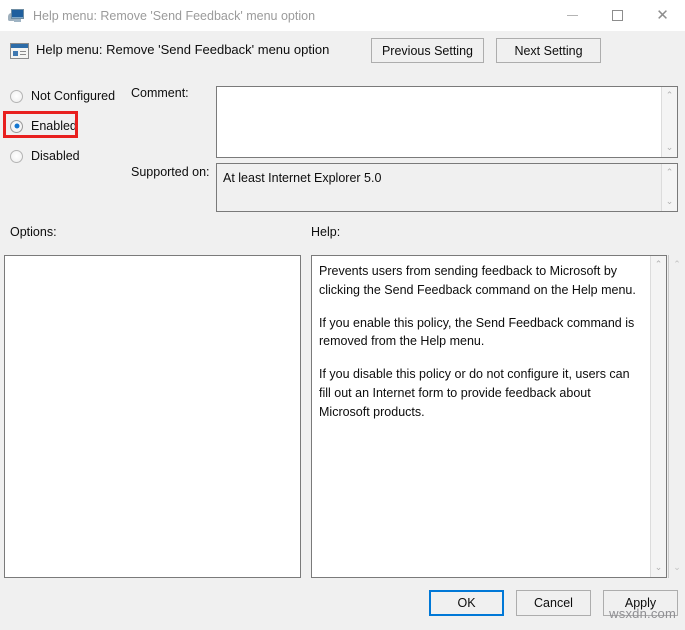 This screenshot has height=630, width=685. I want to click on help-scrollbar: ⌃ ⌄, so click(658, 416).